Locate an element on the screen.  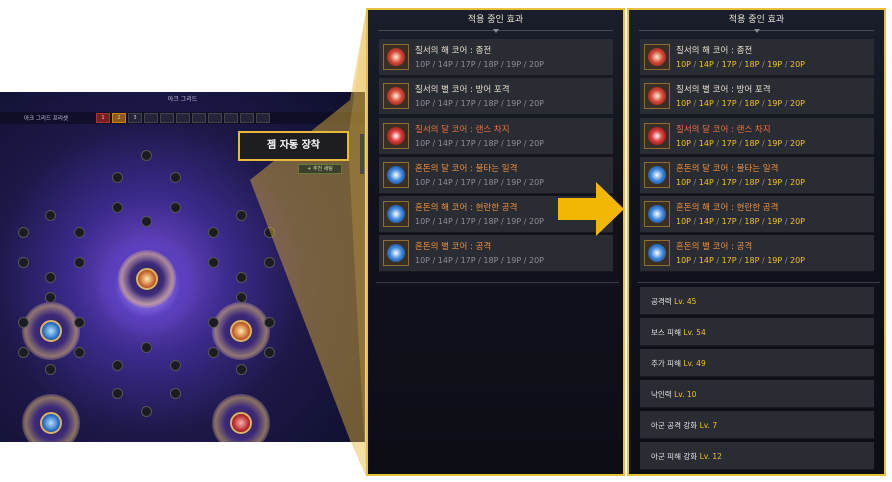
stat-level: Lv. 45 is located at coordinates (685, 301).